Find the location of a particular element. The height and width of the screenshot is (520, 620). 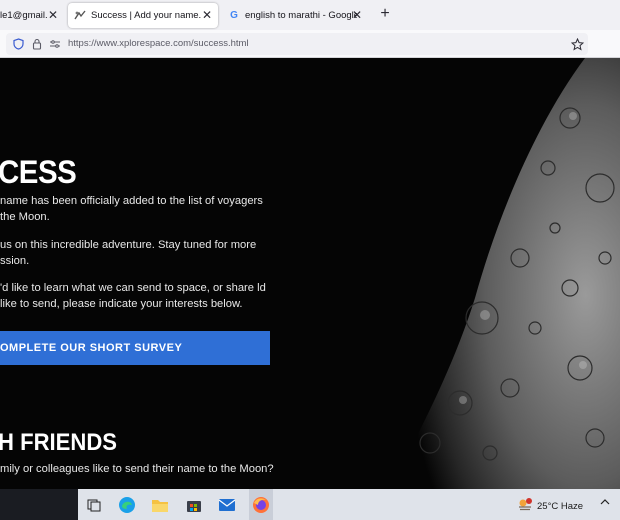

taskbar: 25°C Haze is located at coordinates (310, 504).